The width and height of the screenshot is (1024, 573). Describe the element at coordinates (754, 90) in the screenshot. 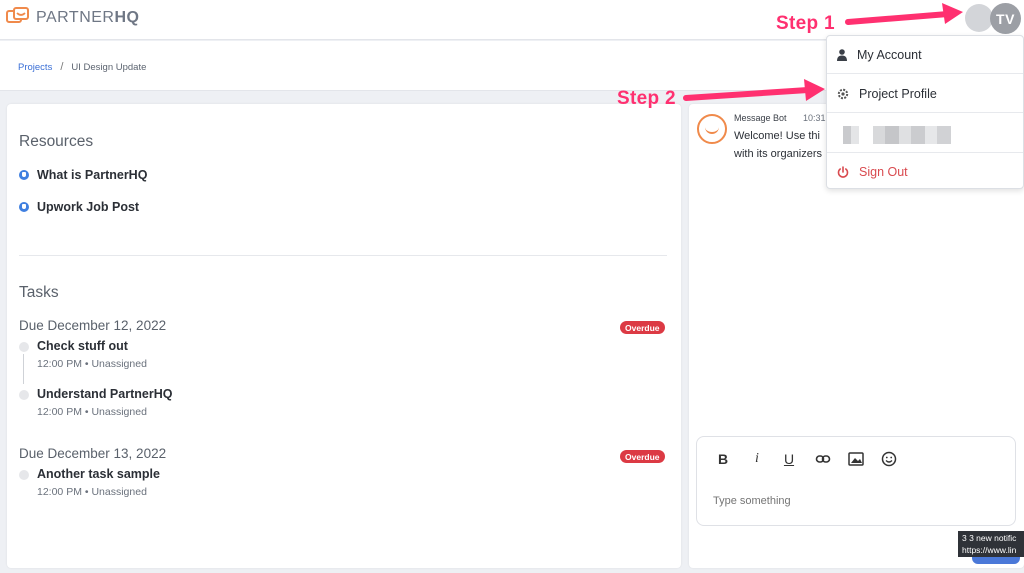

I see `step-2-arrow-icon` at that location.